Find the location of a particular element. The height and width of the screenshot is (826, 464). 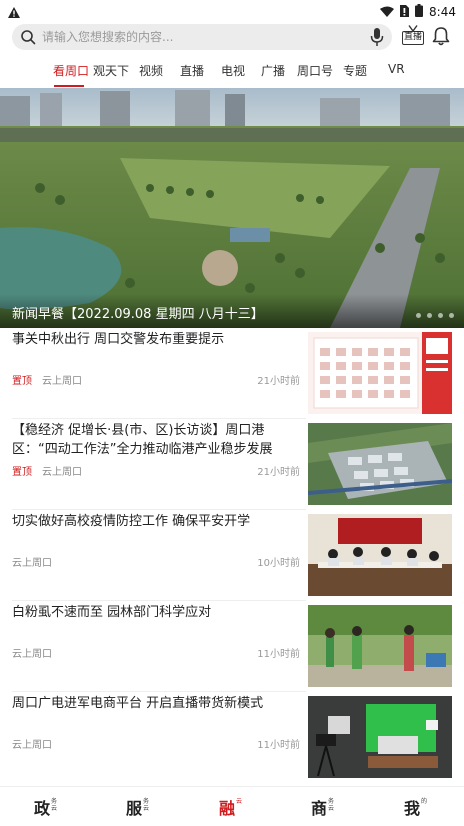

nav-big-label: 政 is located at coordinates (42, 808).